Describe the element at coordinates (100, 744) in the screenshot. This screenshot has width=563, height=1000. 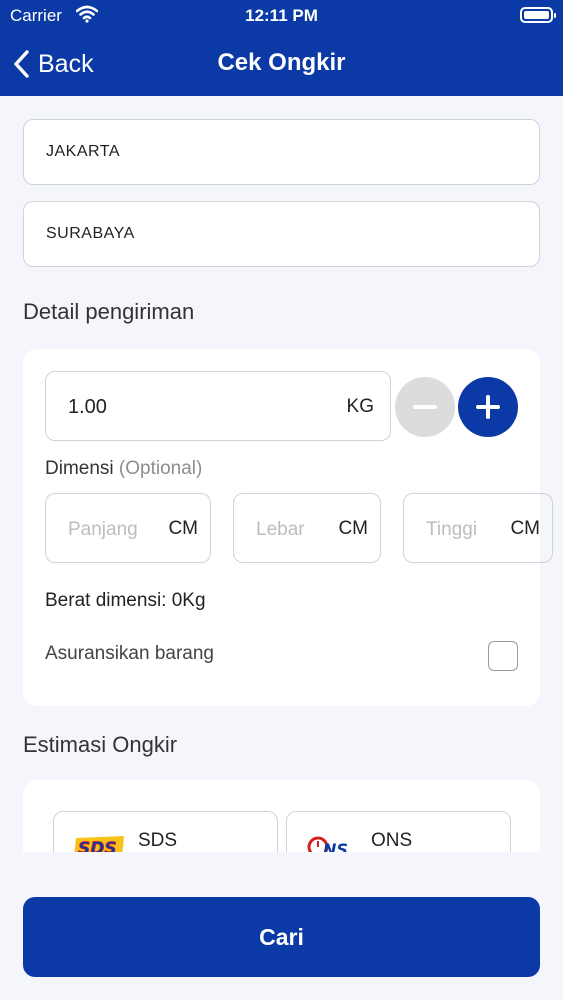
I see `estimate-section-title: Estimasi Ongkir` at that location.